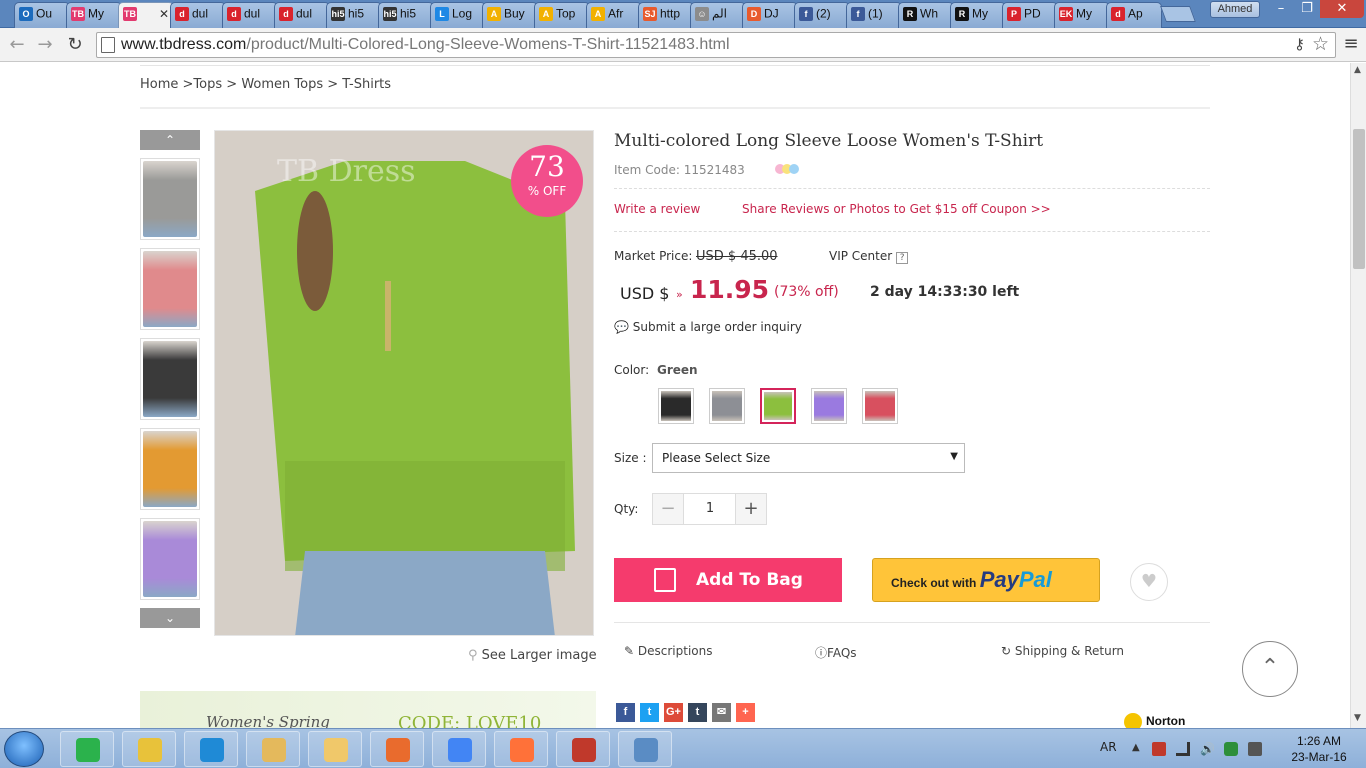 Image resolution: width=1366 pixels, height=768 pixels. I want to click on display-icon, so click(1255, 749).